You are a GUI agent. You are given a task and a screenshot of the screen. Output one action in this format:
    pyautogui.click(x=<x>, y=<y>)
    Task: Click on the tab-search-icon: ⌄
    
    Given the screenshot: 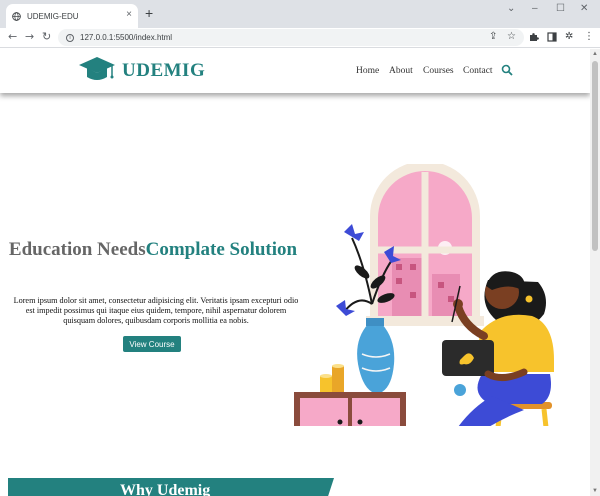 What is the action you would take?
    pyautogui.click(x=511, y=8)
    